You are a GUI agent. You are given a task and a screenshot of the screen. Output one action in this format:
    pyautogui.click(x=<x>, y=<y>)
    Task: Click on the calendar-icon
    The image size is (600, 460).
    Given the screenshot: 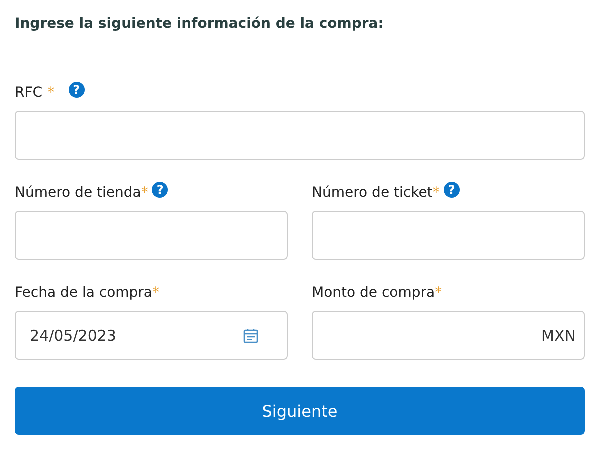 What is the action you would take?
    pyautogui.click(x=251, y=336)
    